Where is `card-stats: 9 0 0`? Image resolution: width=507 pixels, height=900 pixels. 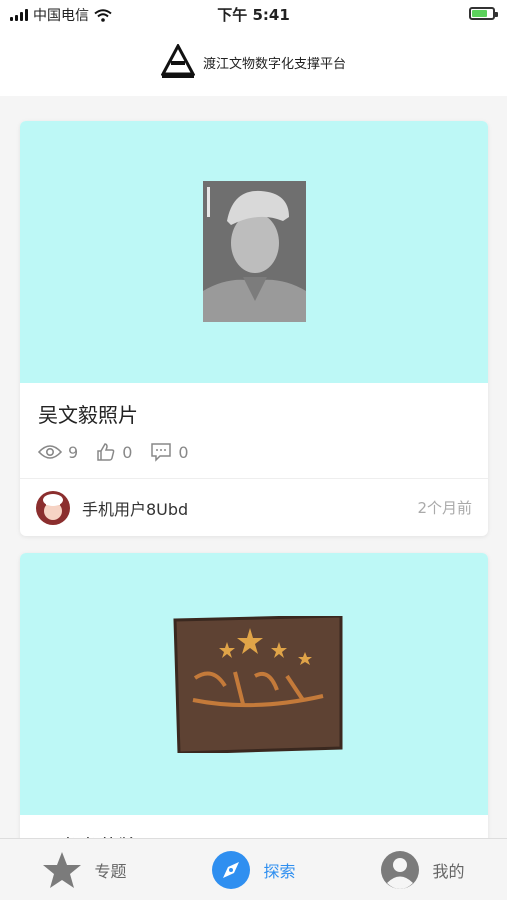
card-stats: 9 0 0 is located at coordinates (254, 453).